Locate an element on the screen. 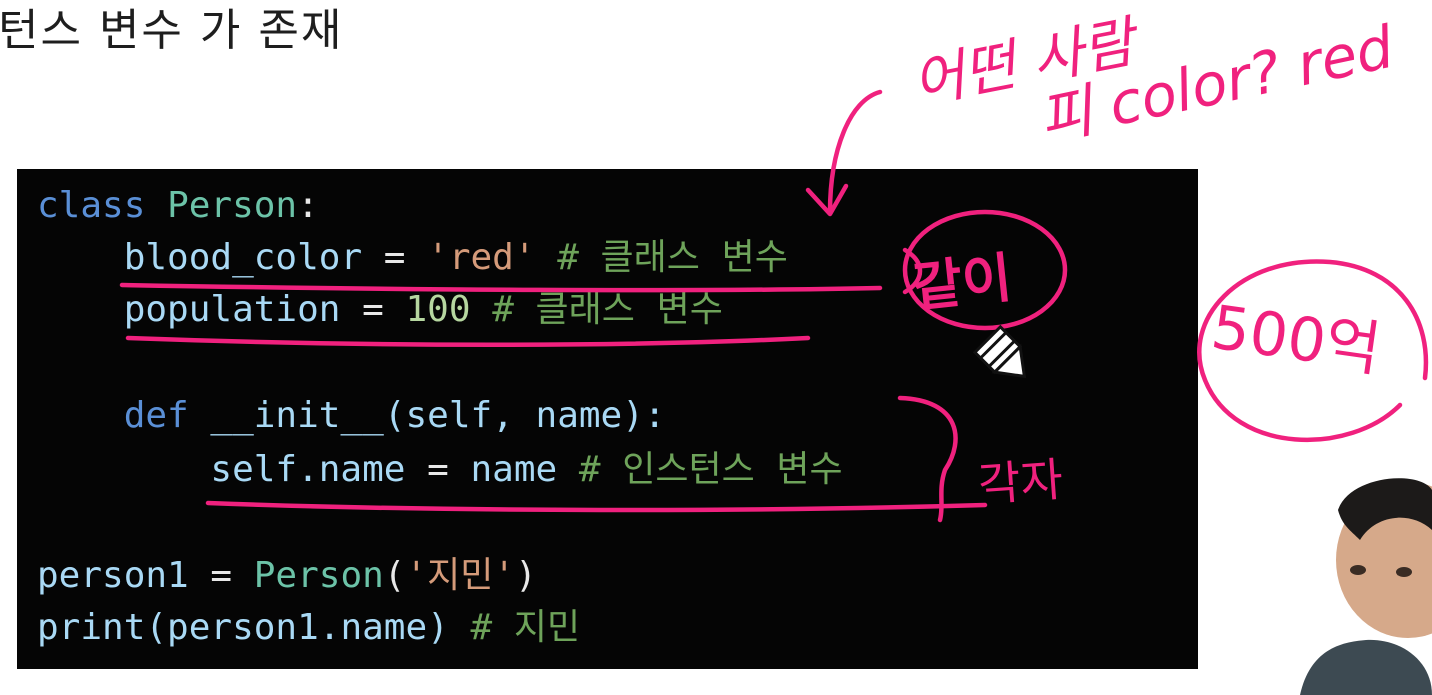 The image size is (1432, 695). function-name: print is located at coordinates (91, 627).